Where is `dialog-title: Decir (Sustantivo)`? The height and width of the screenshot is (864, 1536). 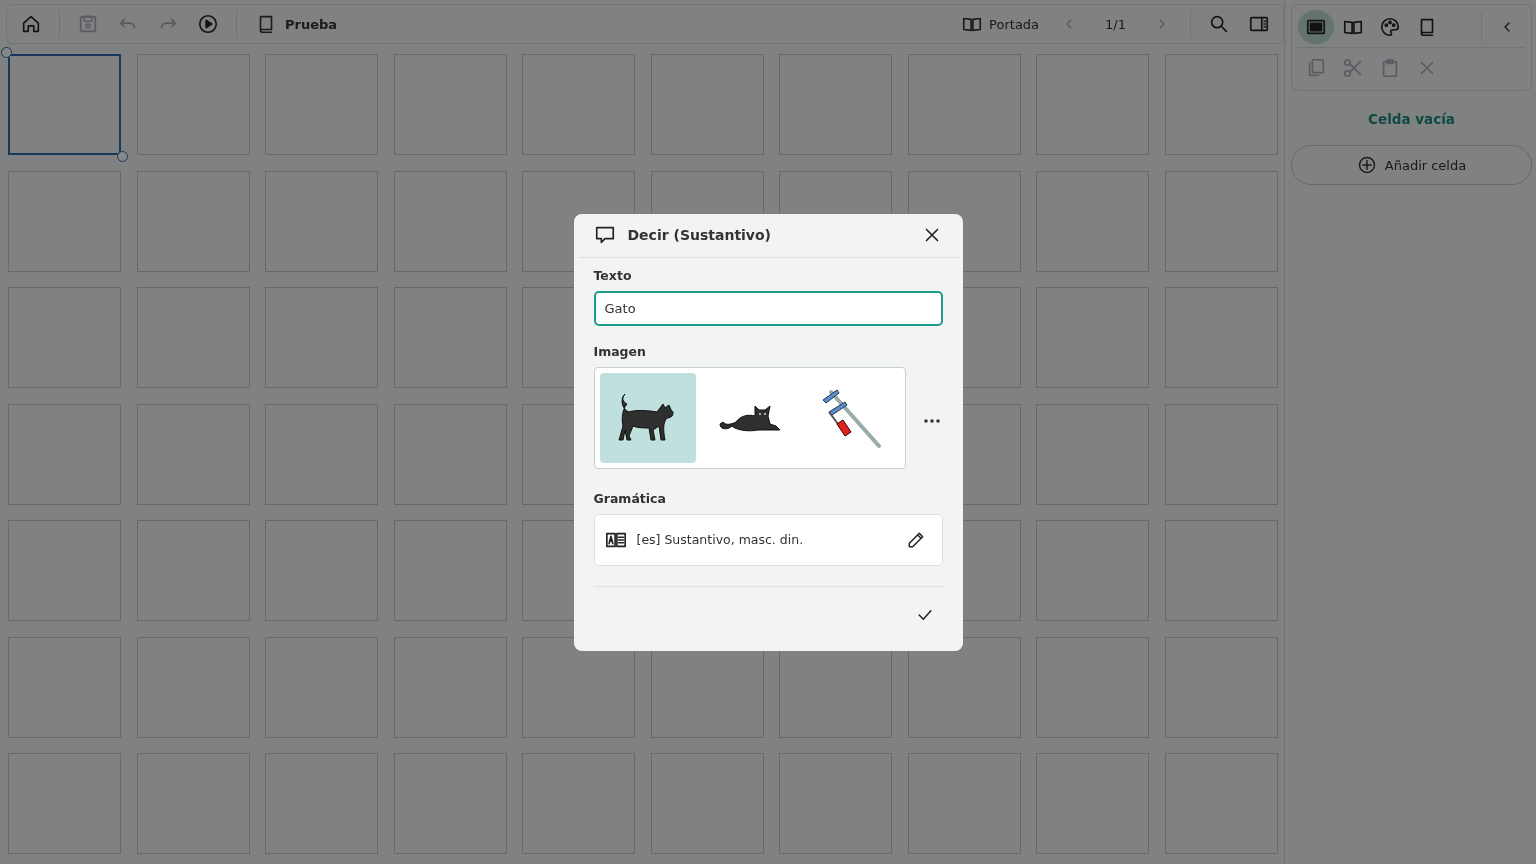 dialog-title: Decir (Sustantivo) is located at coordinates (699, 235).